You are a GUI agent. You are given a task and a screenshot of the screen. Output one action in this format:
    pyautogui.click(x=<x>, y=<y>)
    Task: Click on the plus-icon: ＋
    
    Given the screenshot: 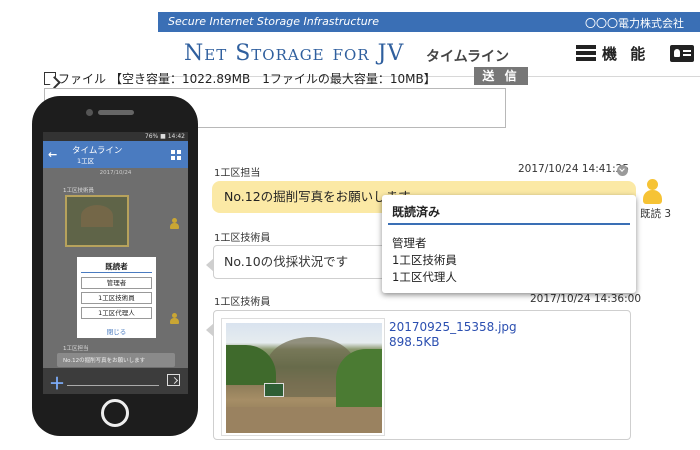 What is the action you would take?
    pyautogui.click(x=57, y=382)
    